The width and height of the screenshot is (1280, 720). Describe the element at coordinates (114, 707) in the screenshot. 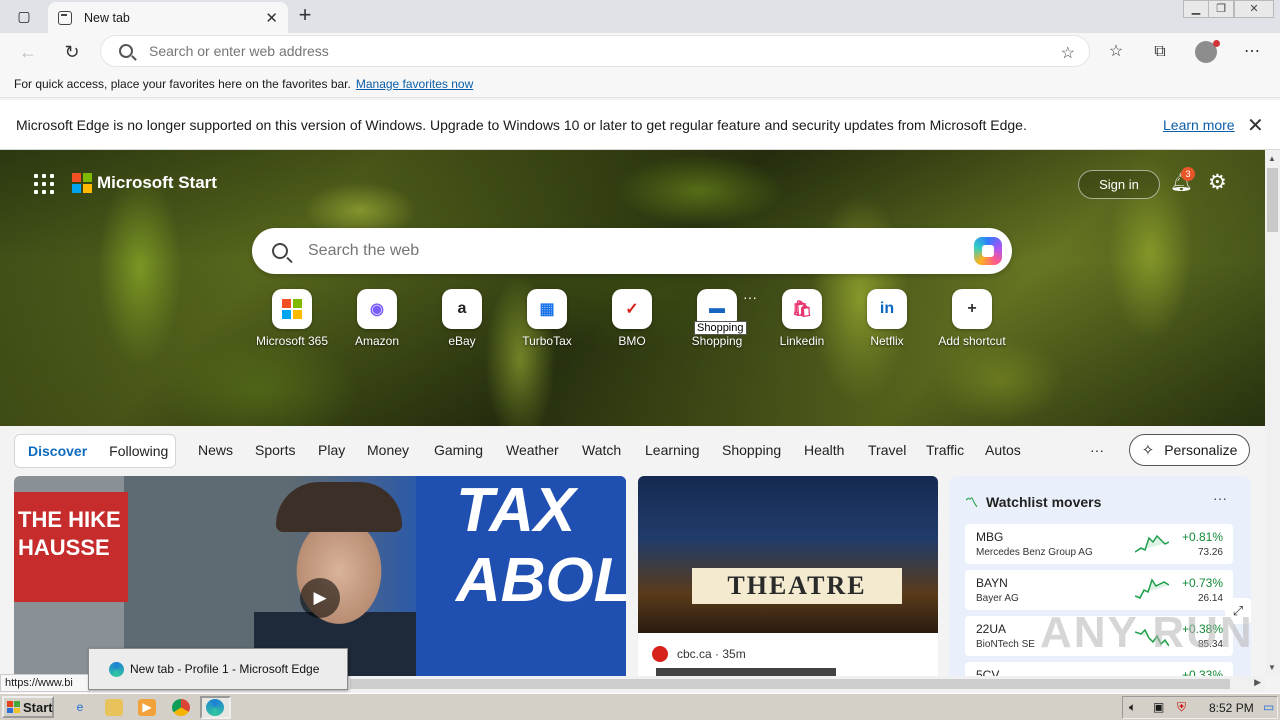

I see `folder-icon` at that location.